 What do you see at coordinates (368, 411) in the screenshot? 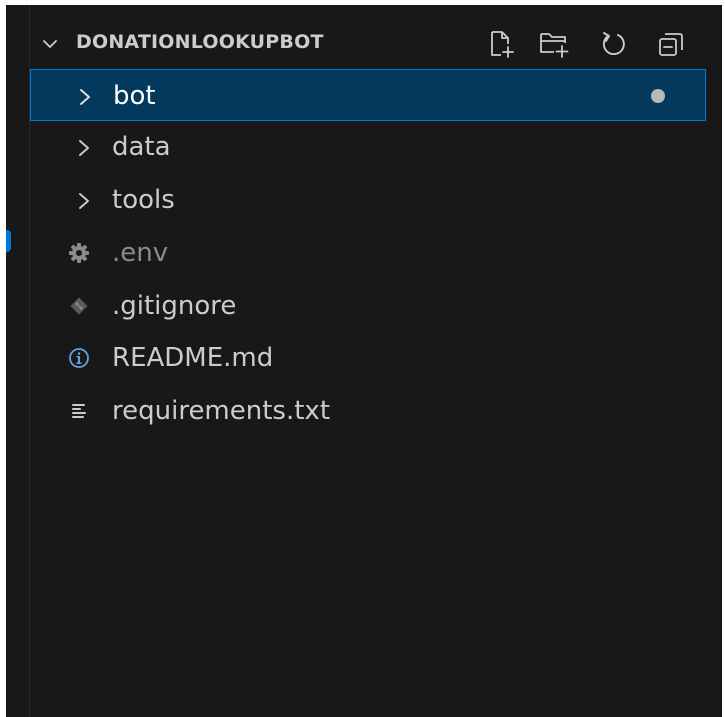
I see `tree-item-requirements: requirements.txt` at bounding box center [368, 411].